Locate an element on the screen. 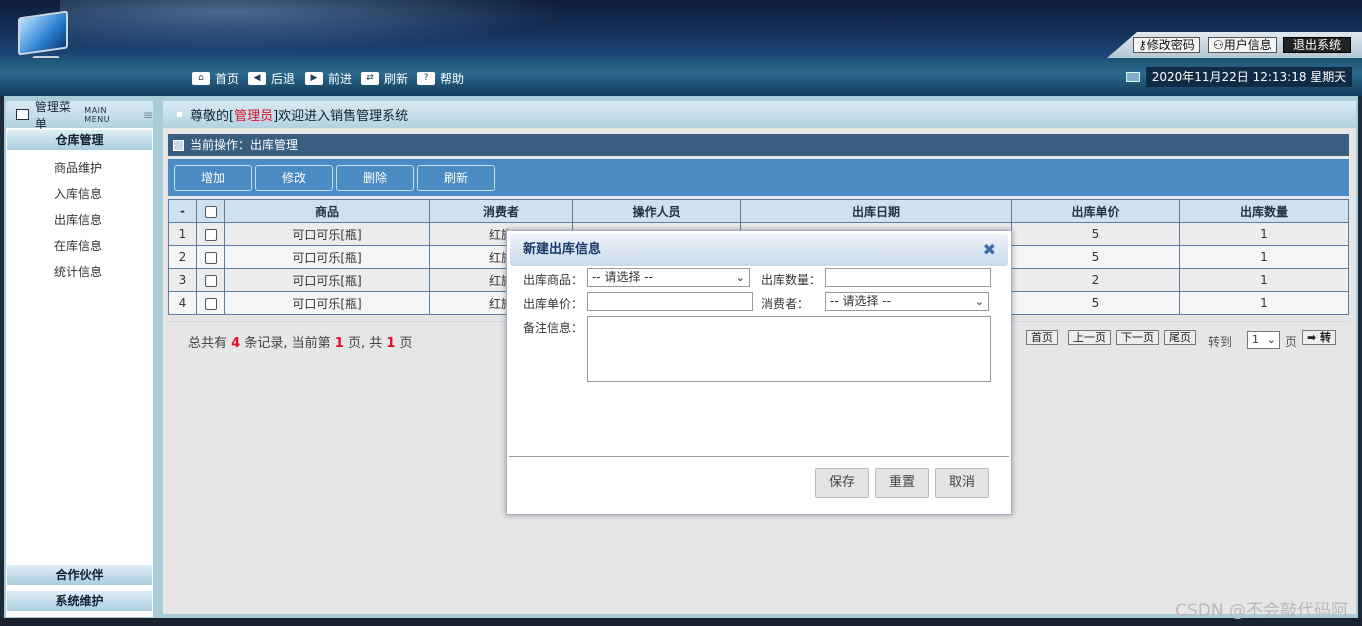 This screenshot has width=1362, height=626. col-header-price: 出库单价 is located at coordinates (1095, 211).